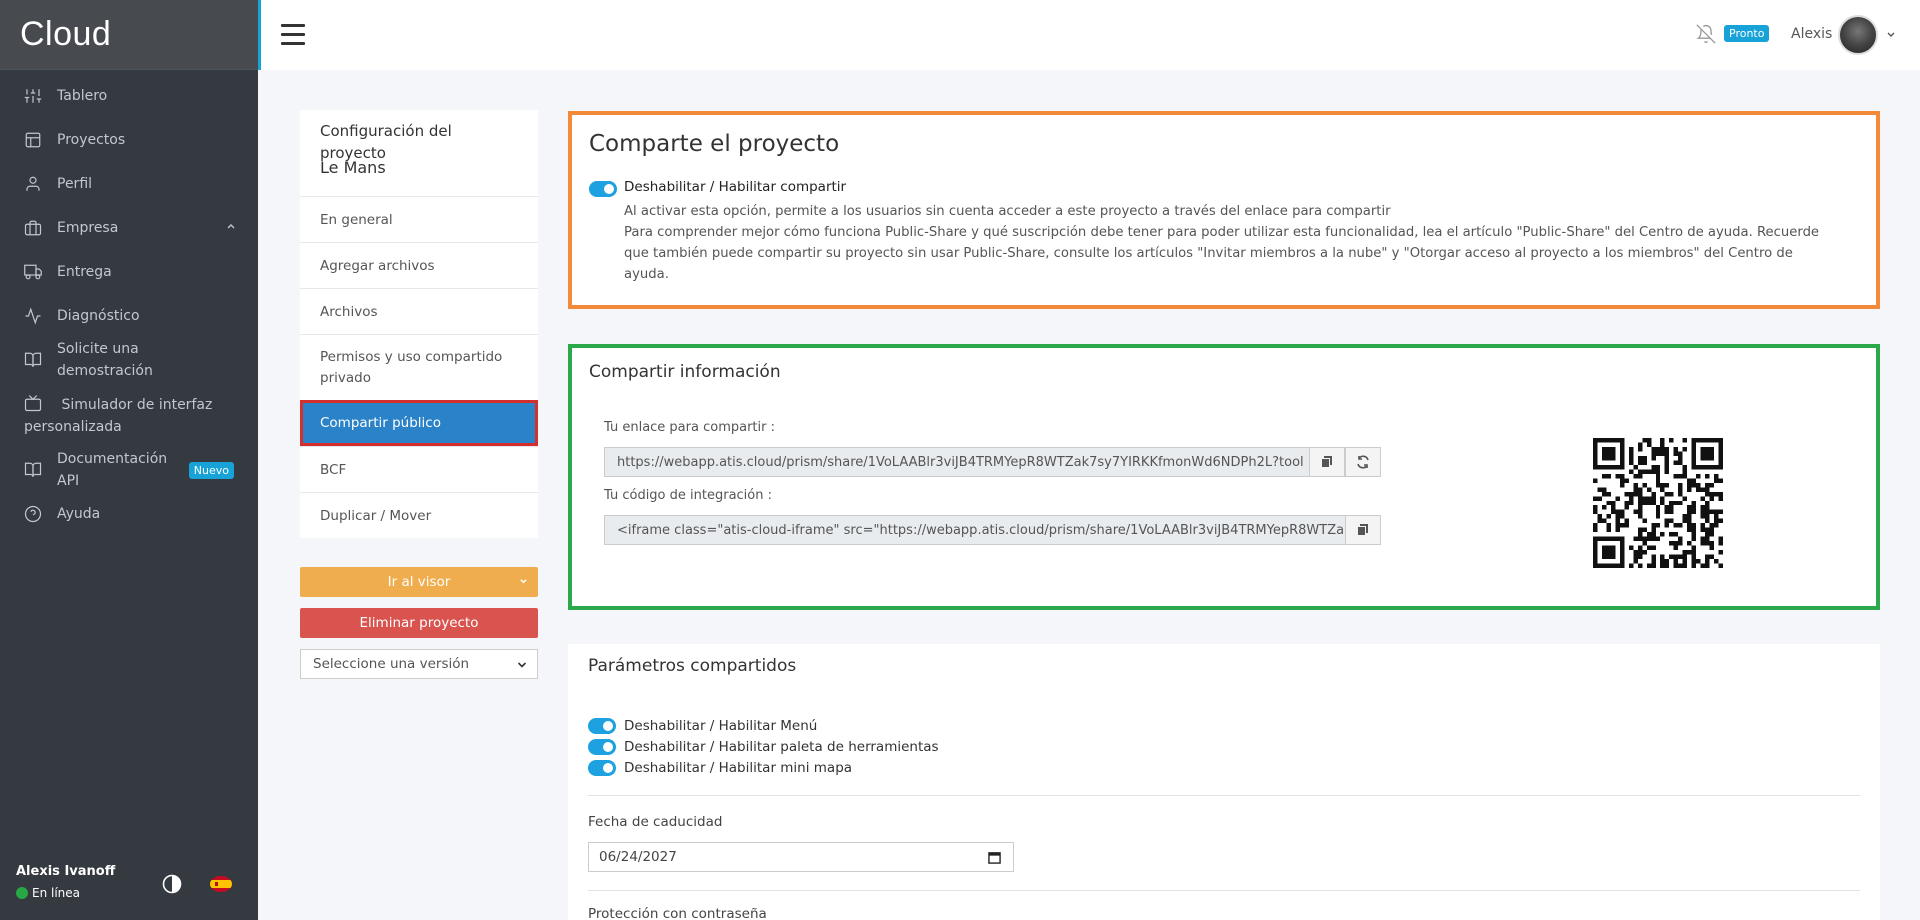 The width and height of the screenshot is (1920, 920). I want to click on minimap-toggle, so click(602, 768).